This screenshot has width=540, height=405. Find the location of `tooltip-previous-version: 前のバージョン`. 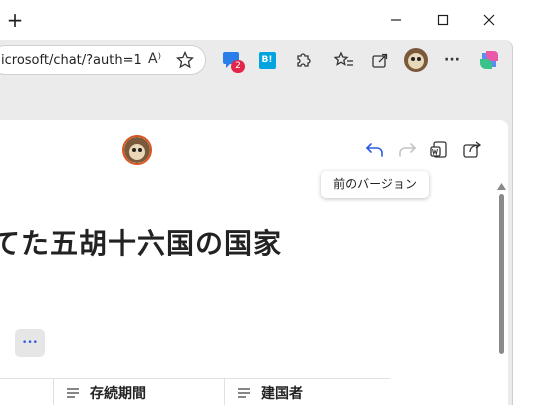

tooltip-previous-version: 前のバージョン is located at coordinates (375, 184).